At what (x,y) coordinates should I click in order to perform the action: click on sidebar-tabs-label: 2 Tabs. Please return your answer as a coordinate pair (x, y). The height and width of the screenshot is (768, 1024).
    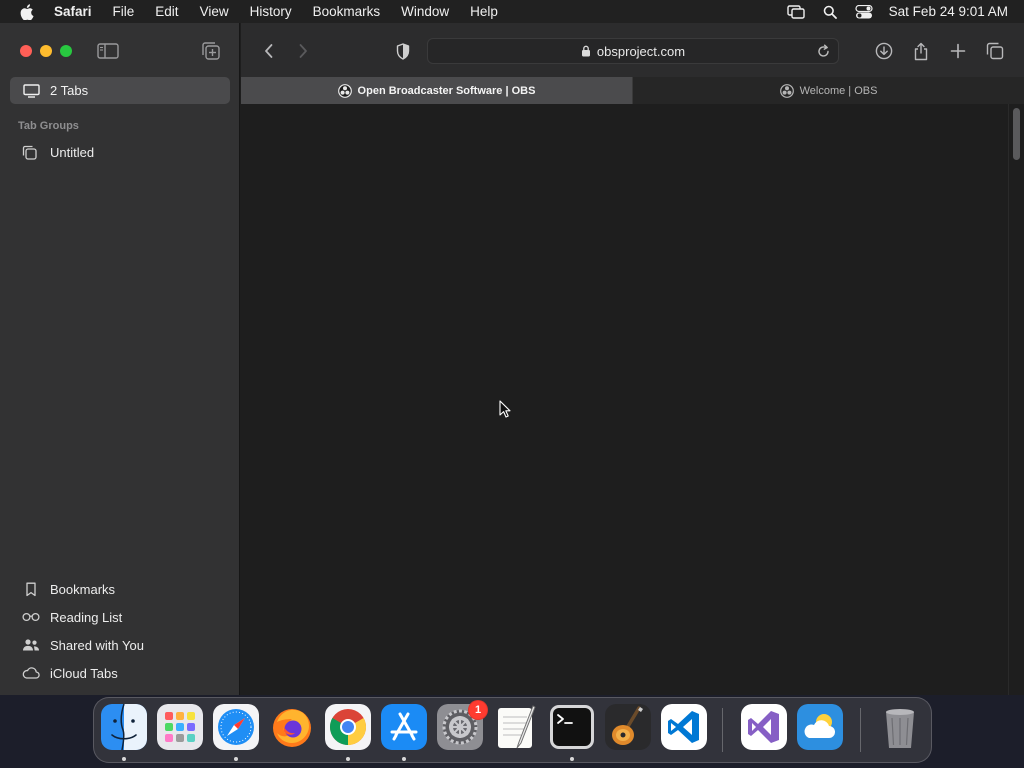
    Looking at the image, I should click on (69, 90).